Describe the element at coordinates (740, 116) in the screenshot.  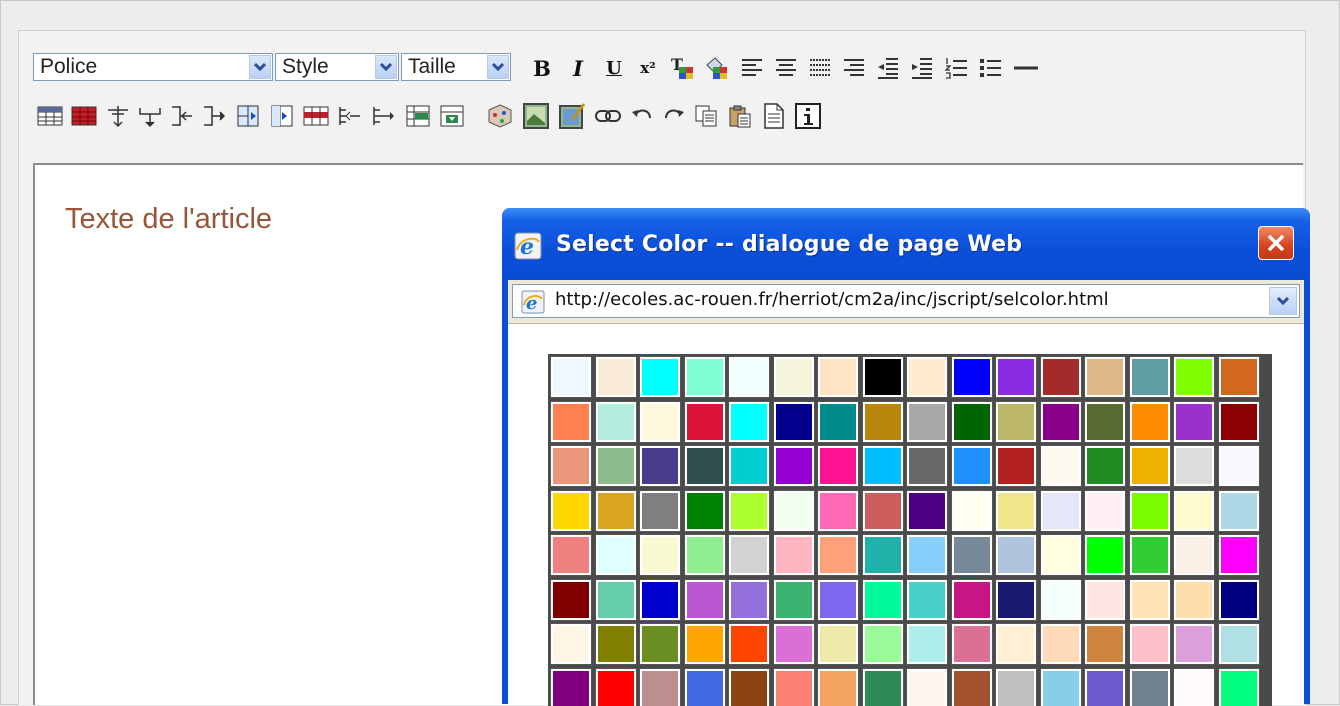
I see `paste-button` at that location.